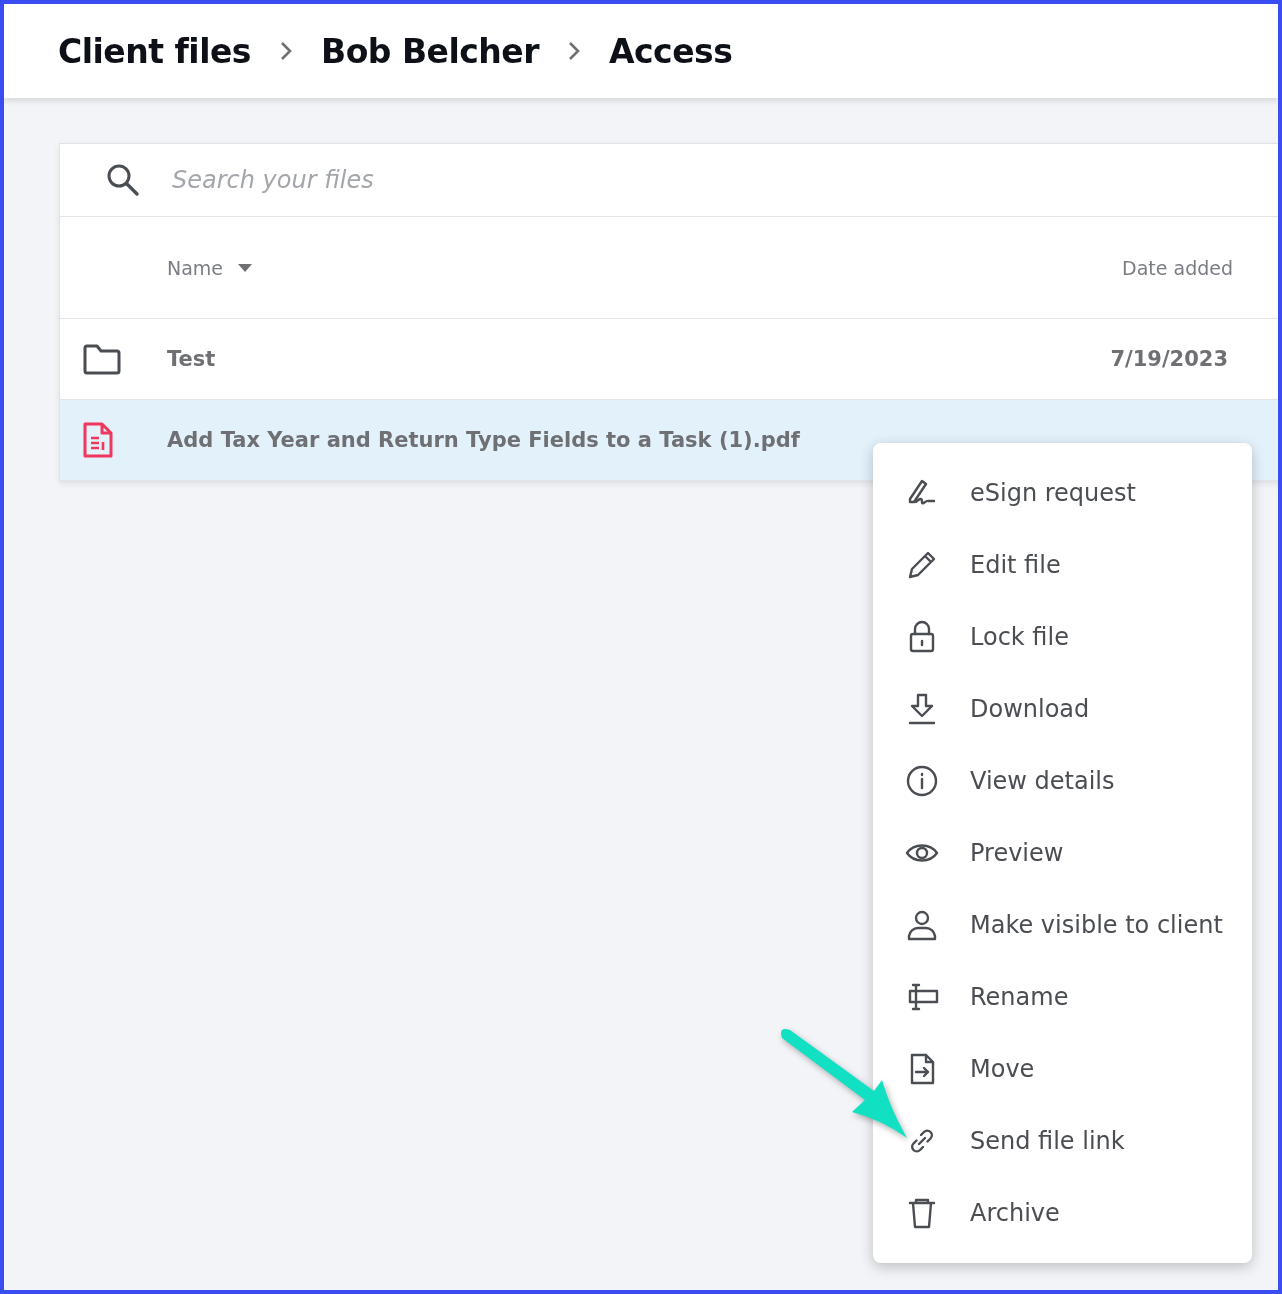 This screenshot has width=1282, height=1294. I want to click on breadcrumb-link: Client files, so click(154, 51).